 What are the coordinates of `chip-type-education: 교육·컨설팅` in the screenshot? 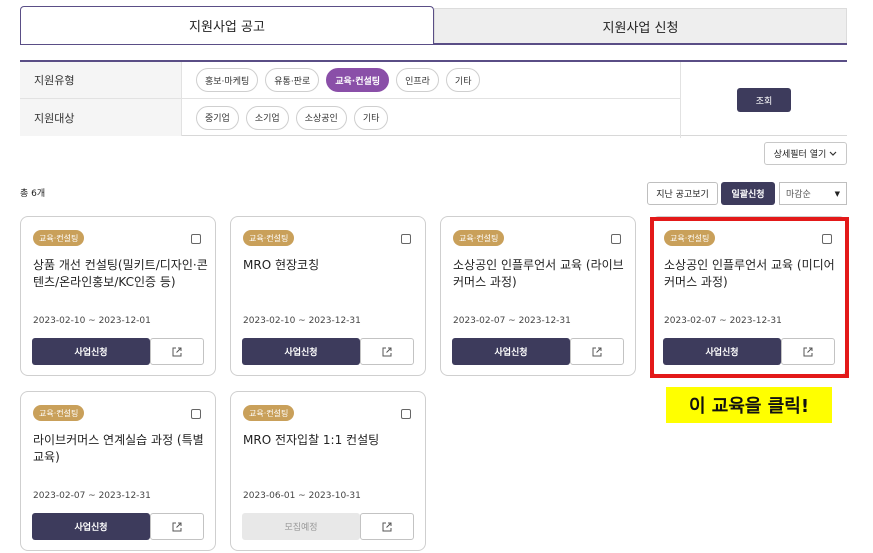 It's located at (358, 80).